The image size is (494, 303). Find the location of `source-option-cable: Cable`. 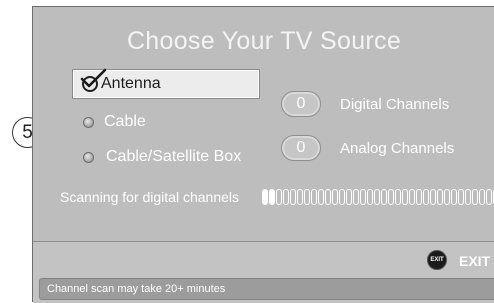

source-option-cable: Cable is located at coordinates (114, 122).